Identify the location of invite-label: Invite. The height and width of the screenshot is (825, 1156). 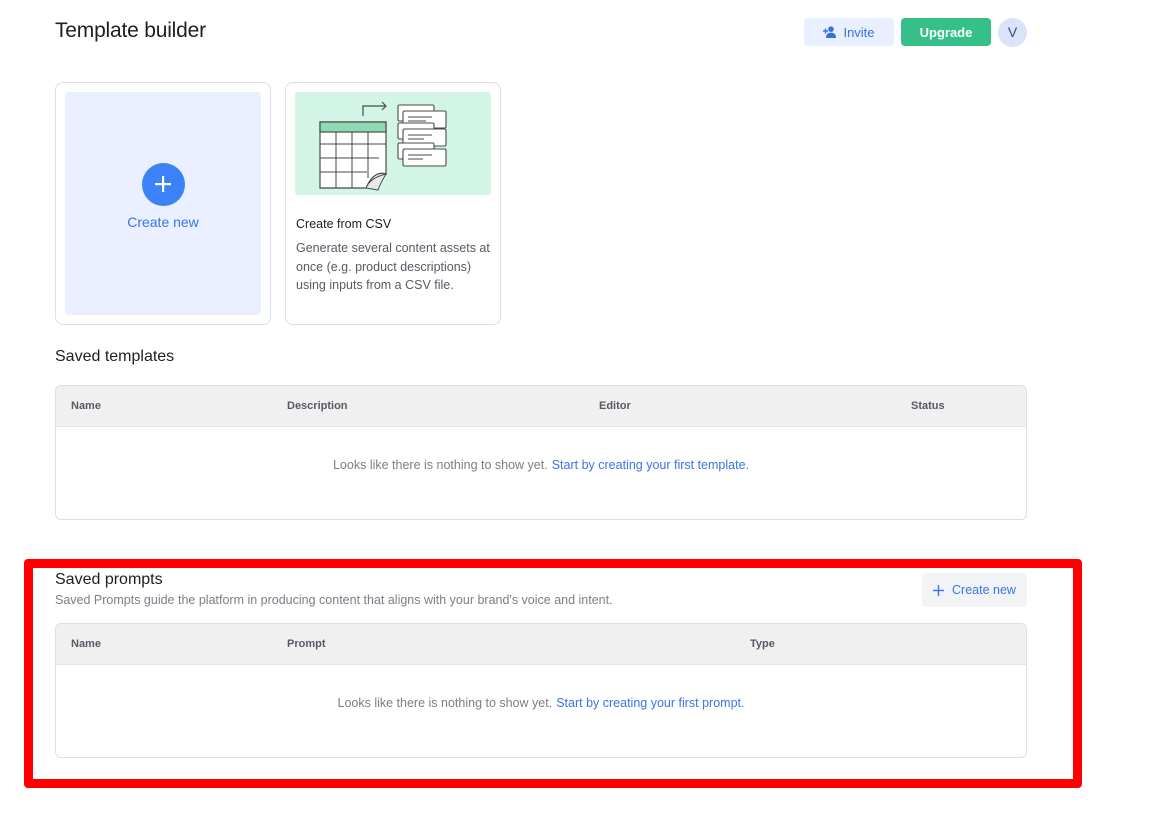
(859, 32).